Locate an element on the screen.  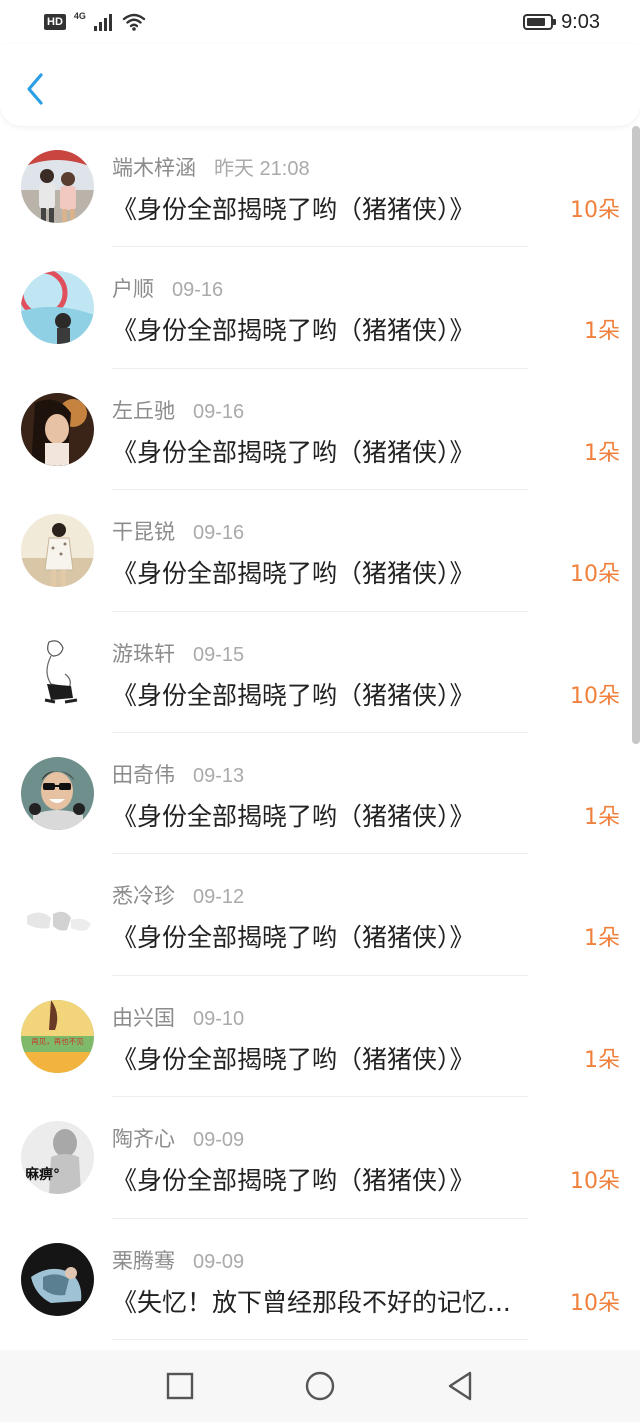
username: 游珠轩 is located at coordinates (143, 653).